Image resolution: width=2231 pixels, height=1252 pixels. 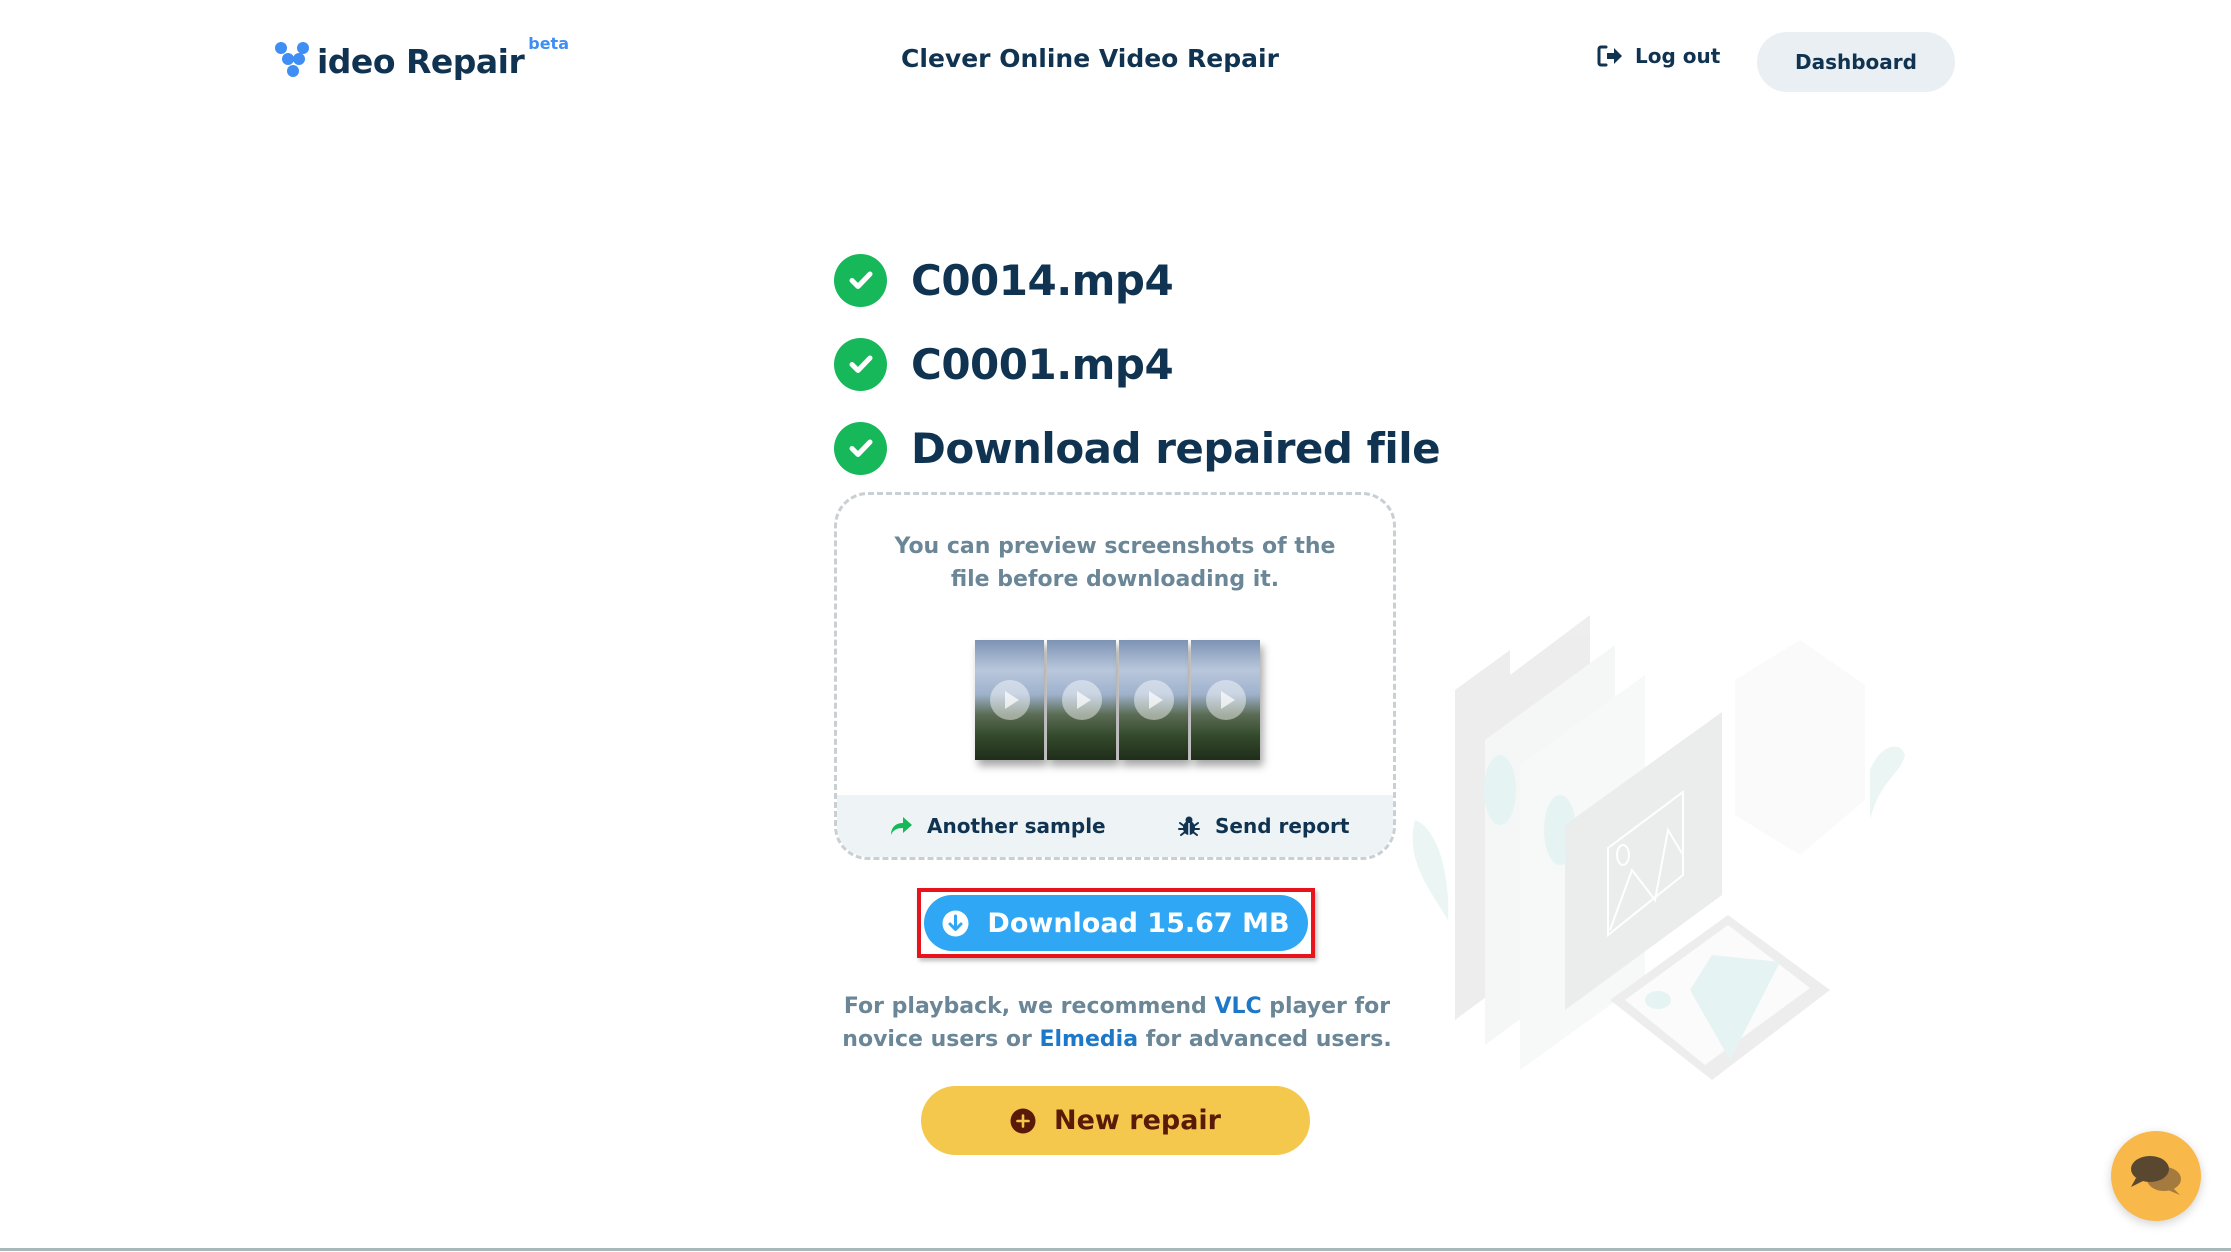 What do you see at coordinates (1678, 56) in the screenshot?
I see `logout-label: Log out` at bounding box center [1678, 56].